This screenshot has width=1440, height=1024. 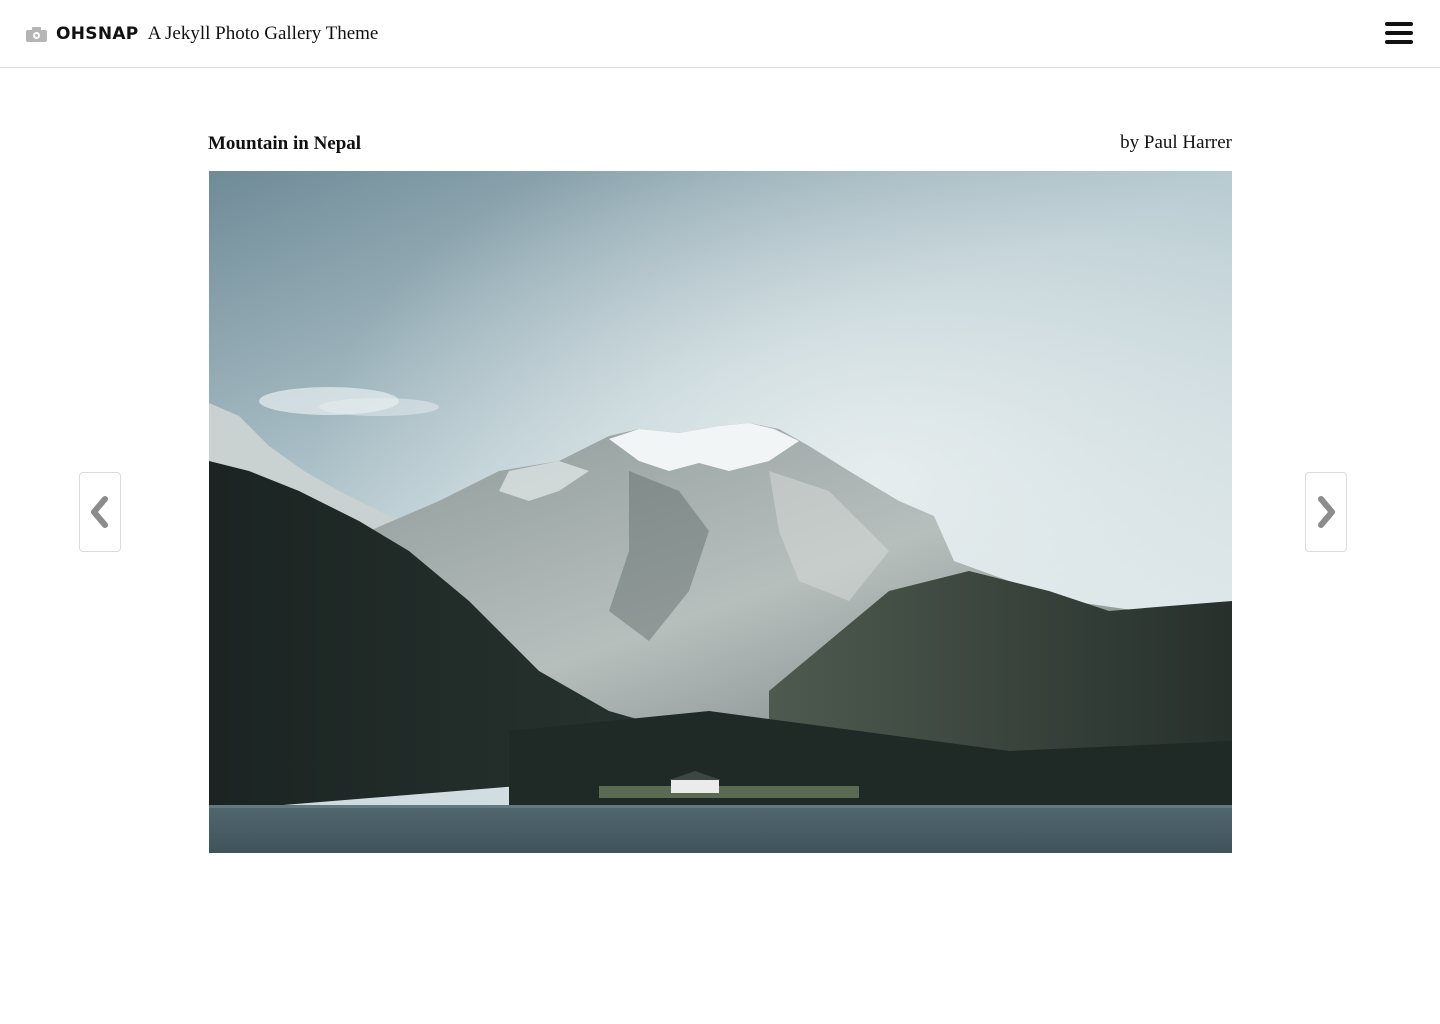 I want to click on next-photo-button, so click(x=1326, y=512).